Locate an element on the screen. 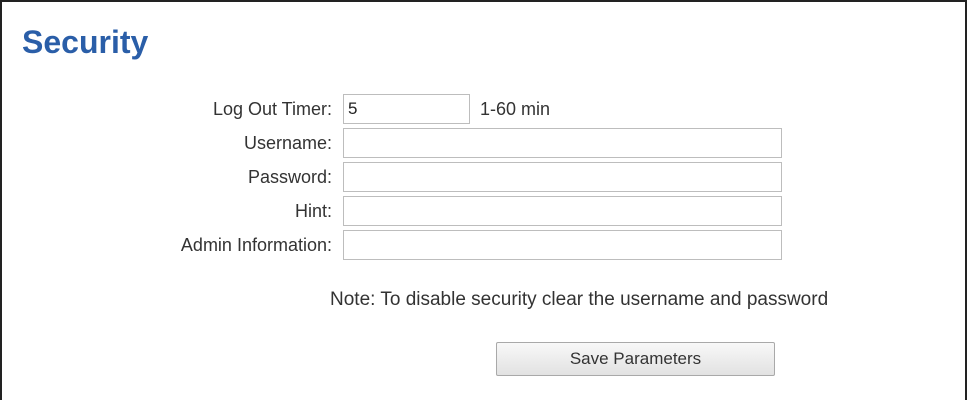 This screenshot has width=967, height=400. admin-information-label: Admin Information: is located at coordinates (256, 245).